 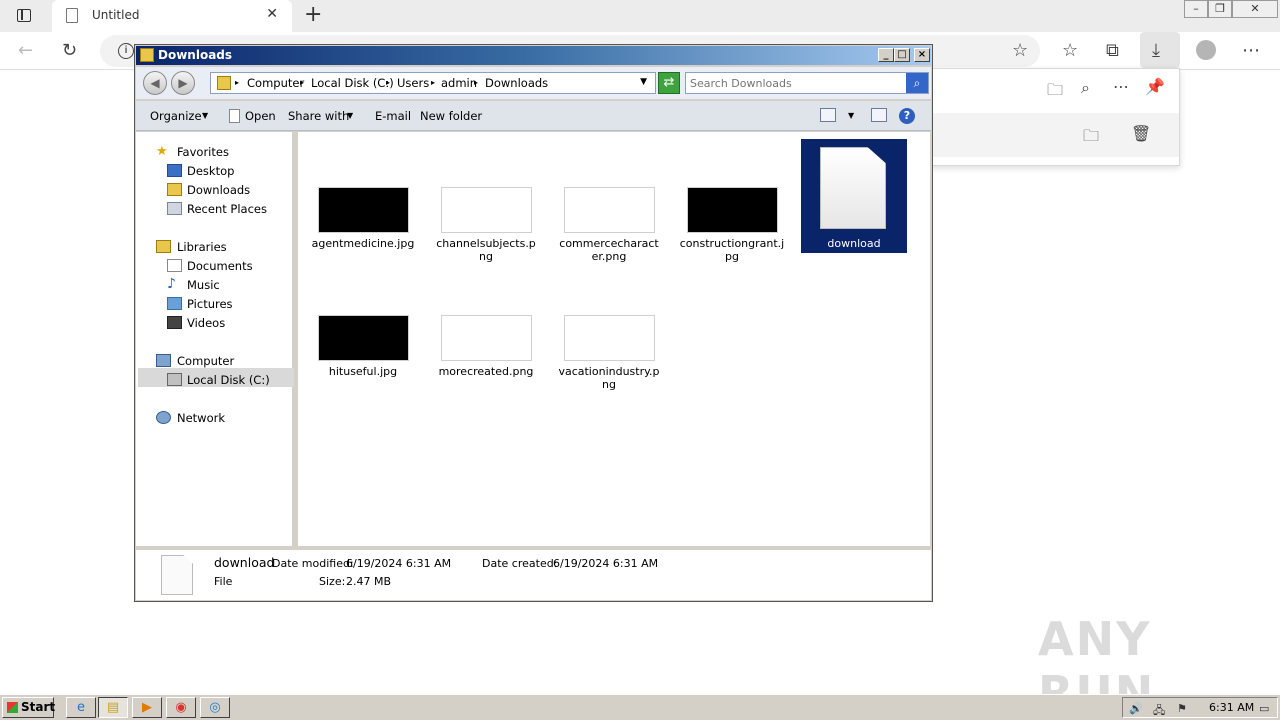 What do you see at coordinates (28, 707) in the screenshot?
I see `start-button: Start` at bounding box center [28, 707].